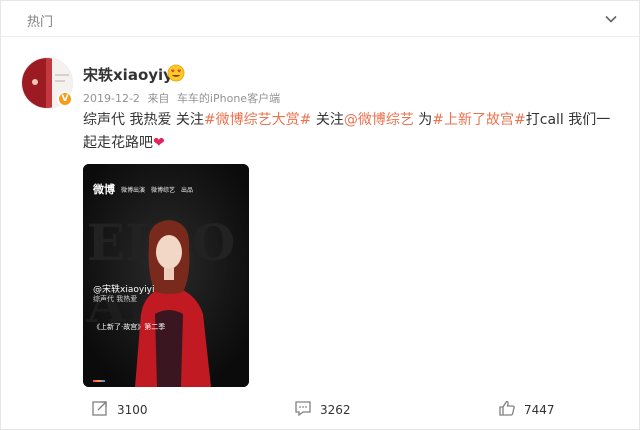  I want to click on comment-button: 3262, so click(322, 410).